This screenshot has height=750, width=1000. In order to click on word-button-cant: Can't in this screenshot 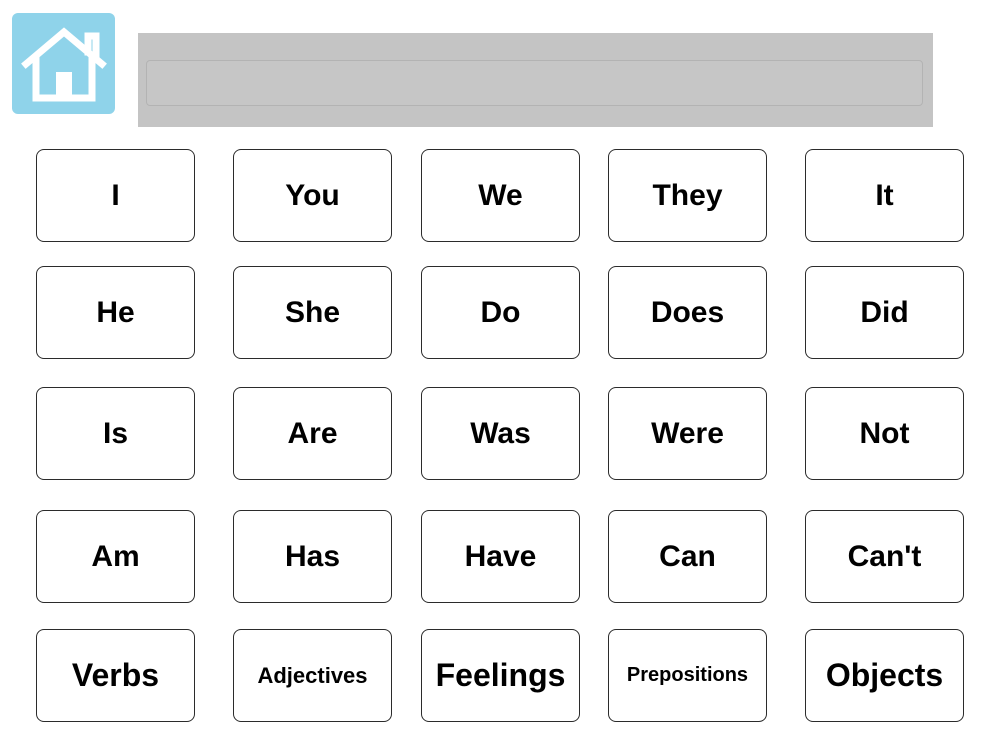, I will do `click(884, 556)`.